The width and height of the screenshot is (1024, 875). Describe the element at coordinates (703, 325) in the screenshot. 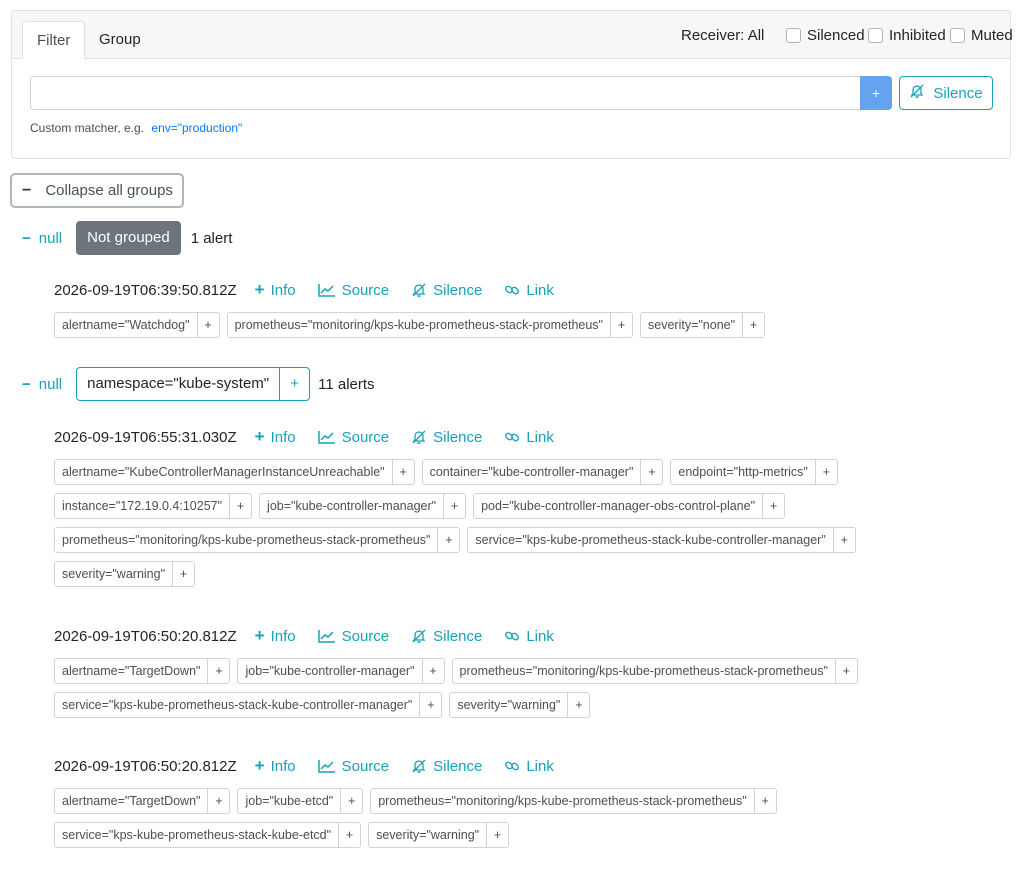

I see `label-chip: severity="none" +` at that location.